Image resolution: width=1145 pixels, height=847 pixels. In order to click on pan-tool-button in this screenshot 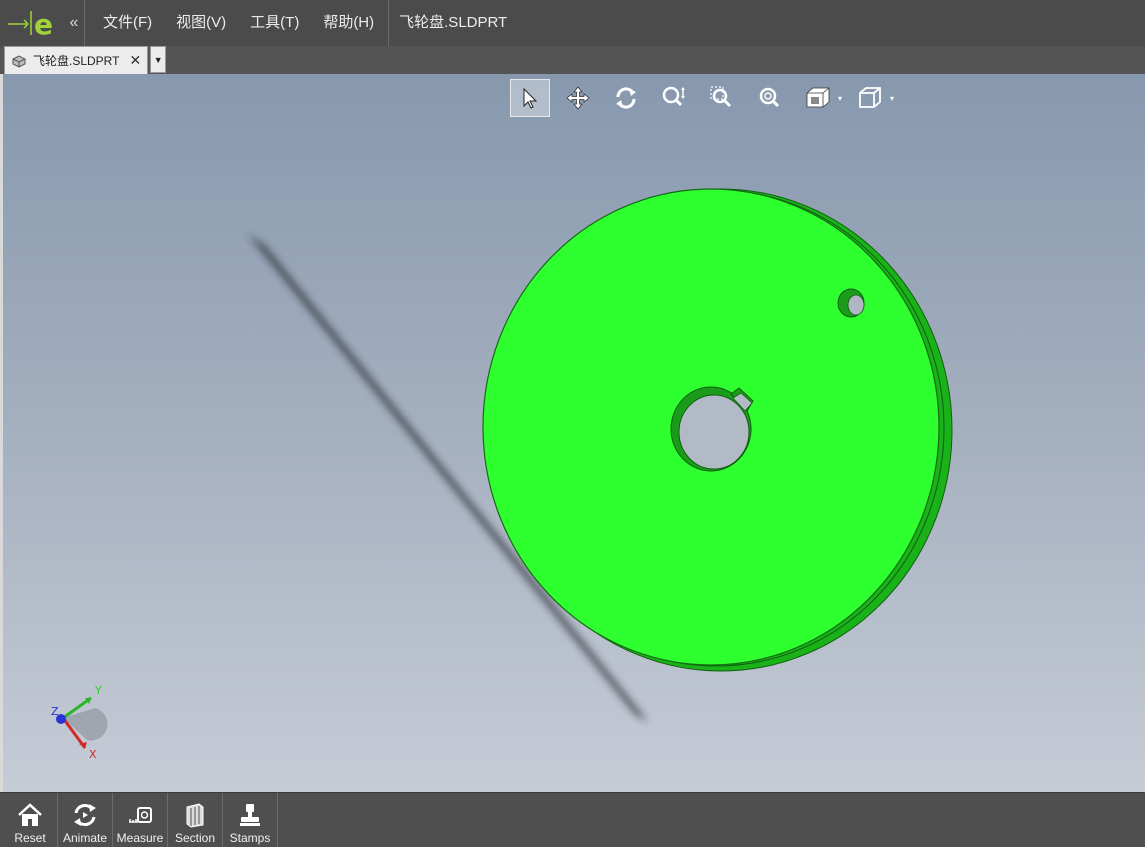, I will do `click(578, 98)`.